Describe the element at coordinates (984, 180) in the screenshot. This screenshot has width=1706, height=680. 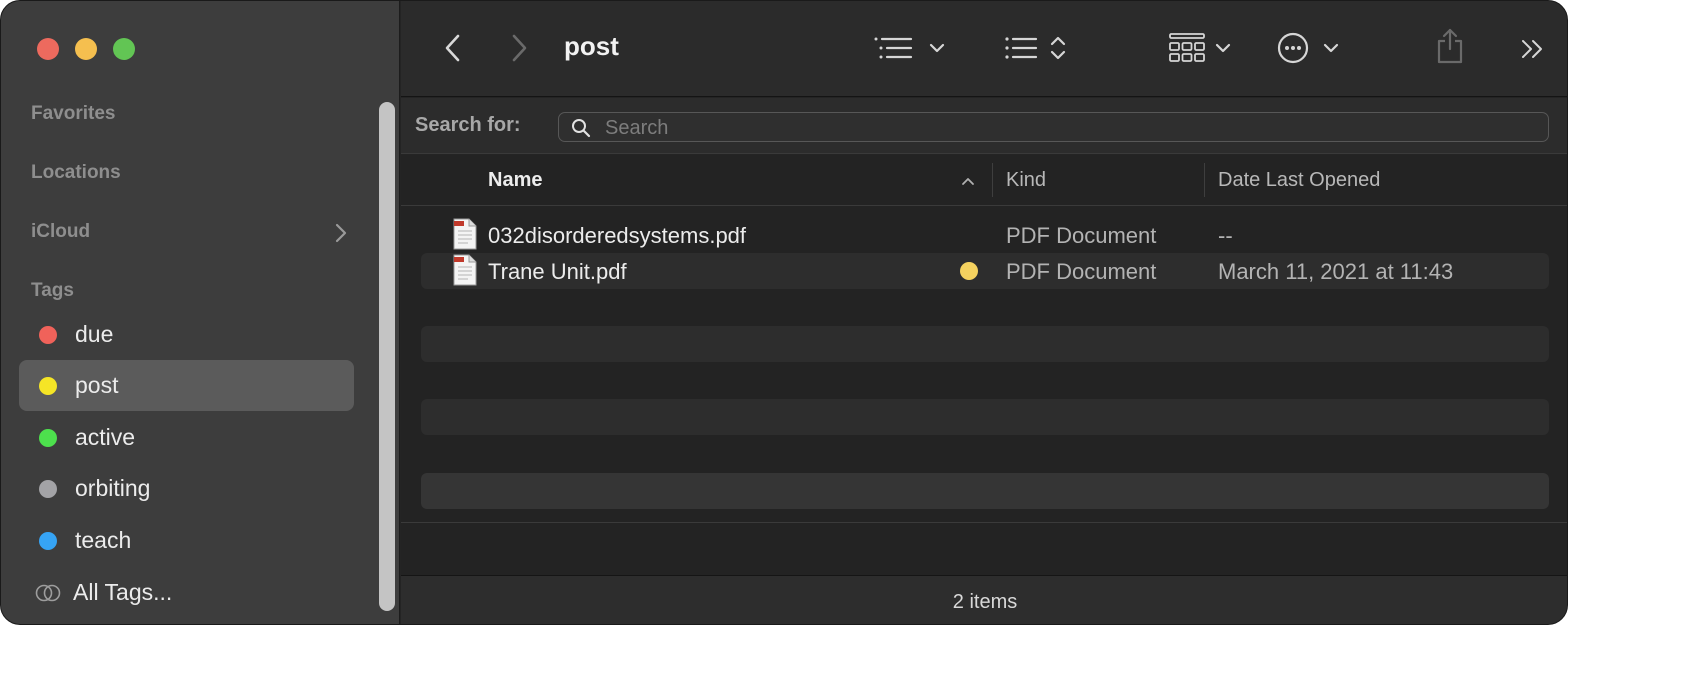
I see `column-header-row: Name Kind Date Last Opened` at that location.